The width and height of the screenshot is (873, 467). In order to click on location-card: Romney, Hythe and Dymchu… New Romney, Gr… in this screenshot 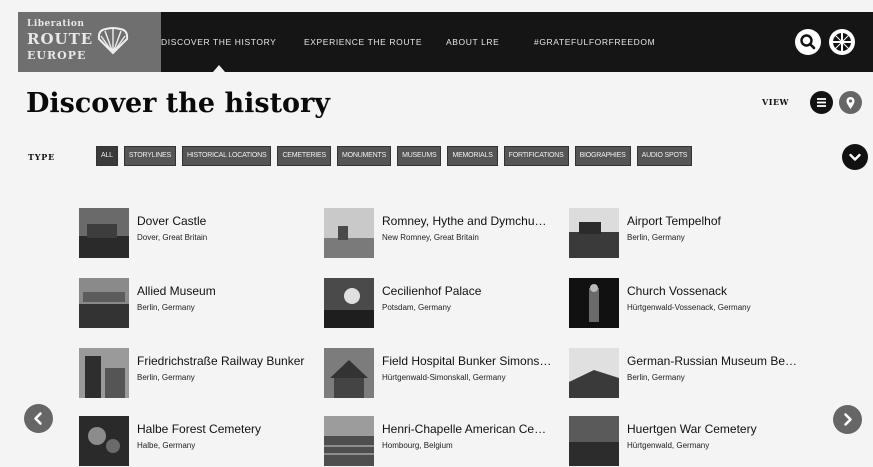, I will do `click(439, 232)`.